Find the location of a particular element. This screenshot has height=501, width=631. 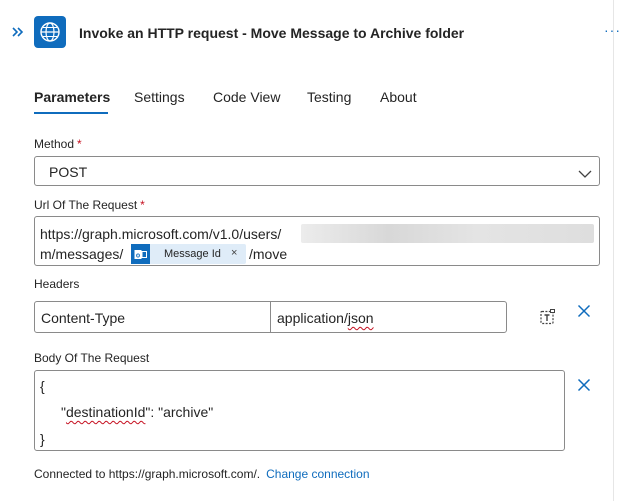

redacted-user-id is located at coordinates (447, 233).